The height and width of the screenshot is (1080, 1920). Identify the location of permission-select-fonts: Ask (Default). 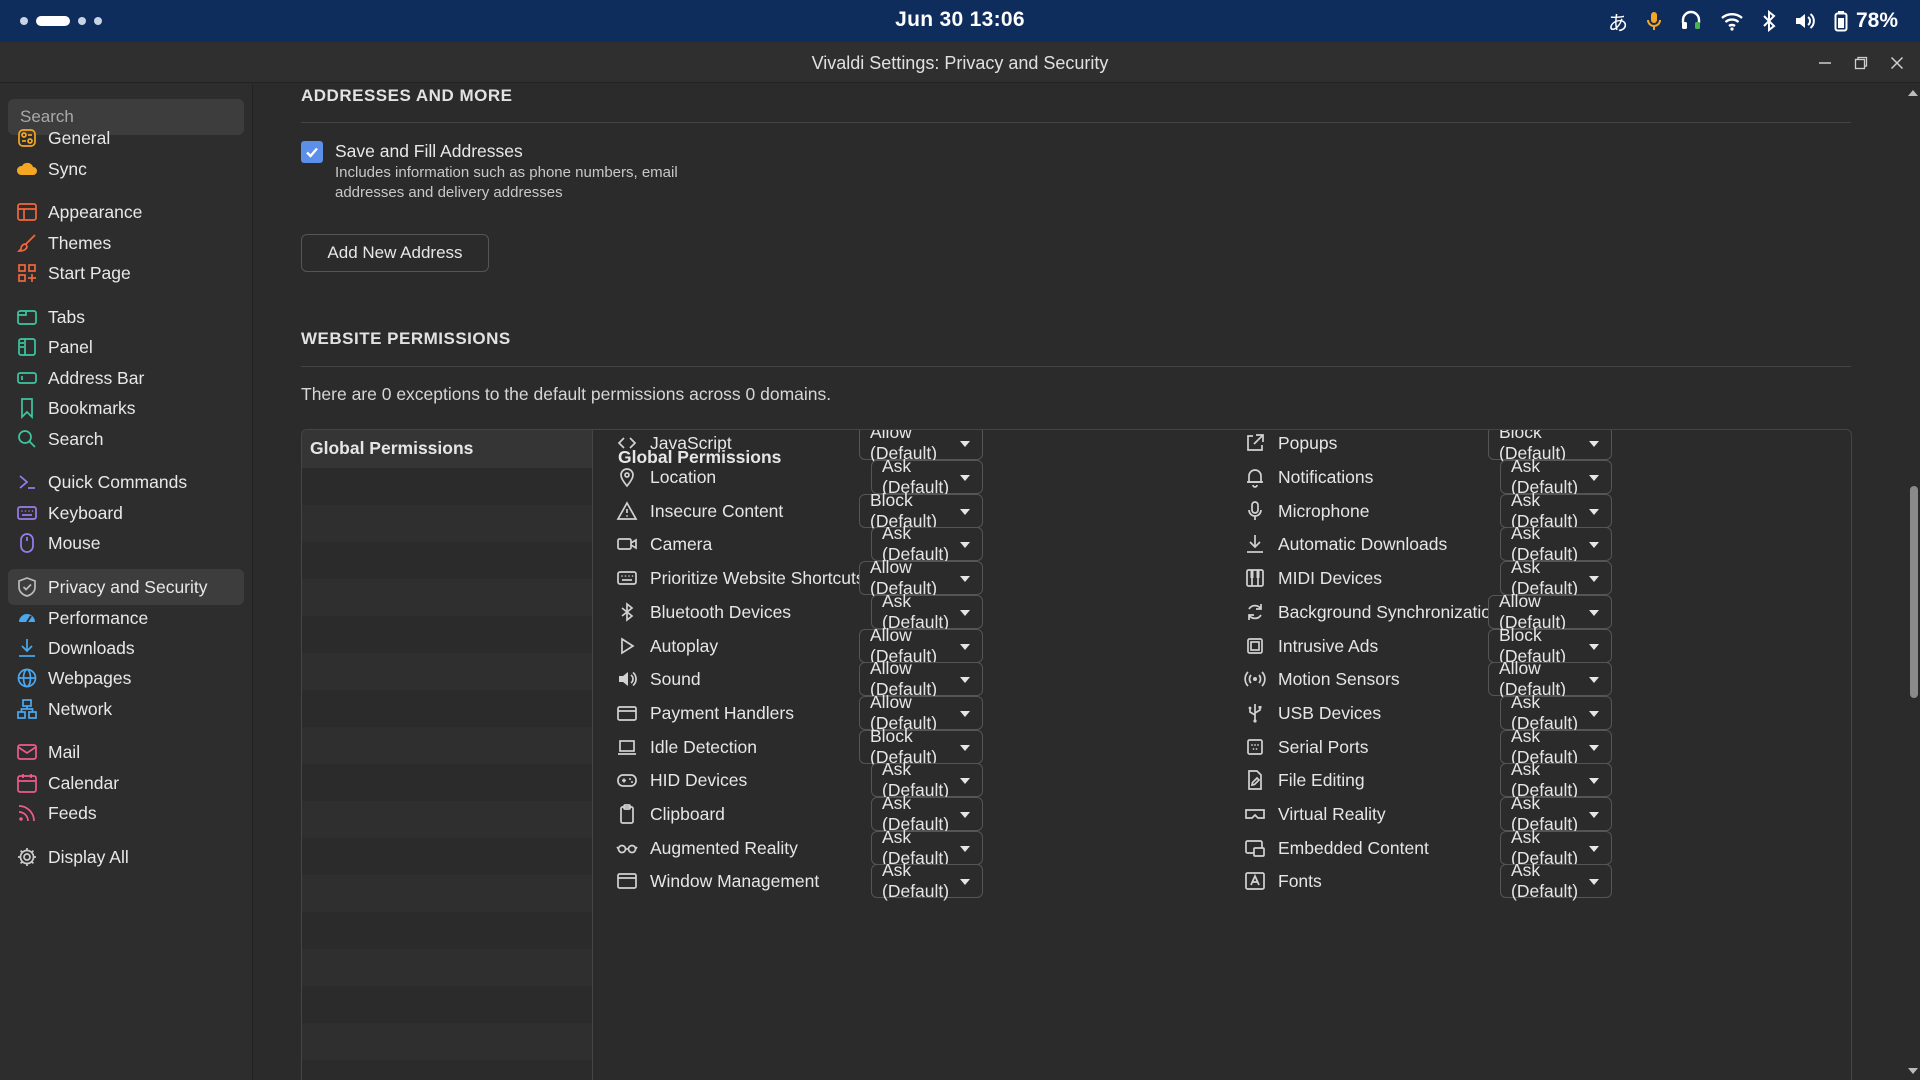
(1556, 880).